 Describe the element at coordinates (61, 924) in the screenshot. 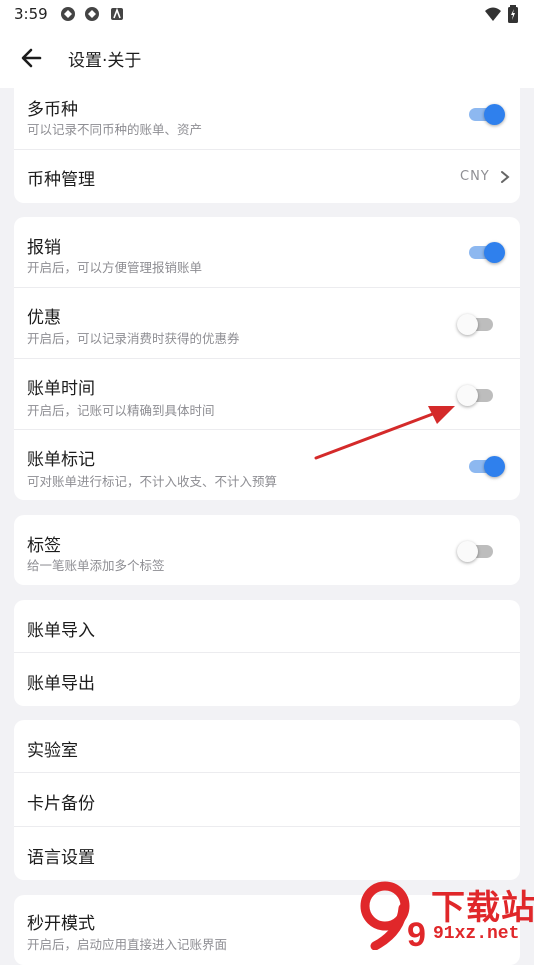

I see `quick-launch-label: 秒开模式` at that location.